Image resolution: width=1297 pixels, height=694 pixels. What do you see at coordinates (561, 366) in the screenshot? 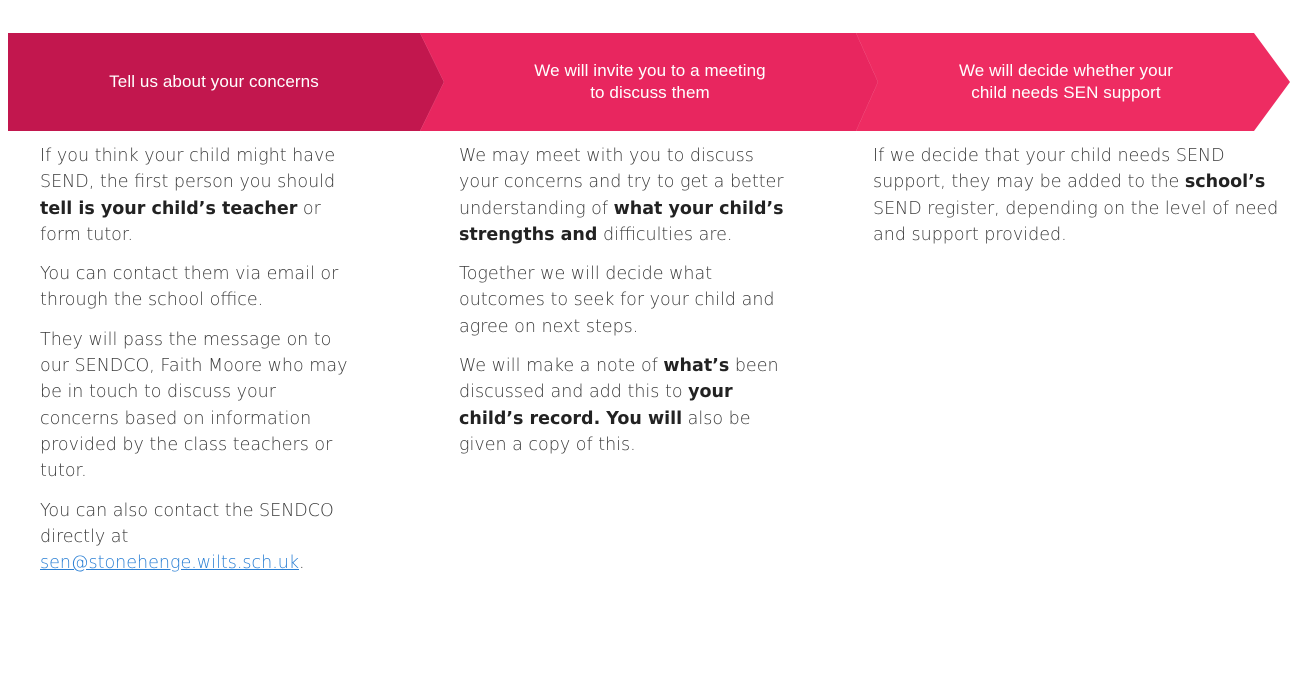
I see `text: We will make a note of` at bounding box center [561, 366].